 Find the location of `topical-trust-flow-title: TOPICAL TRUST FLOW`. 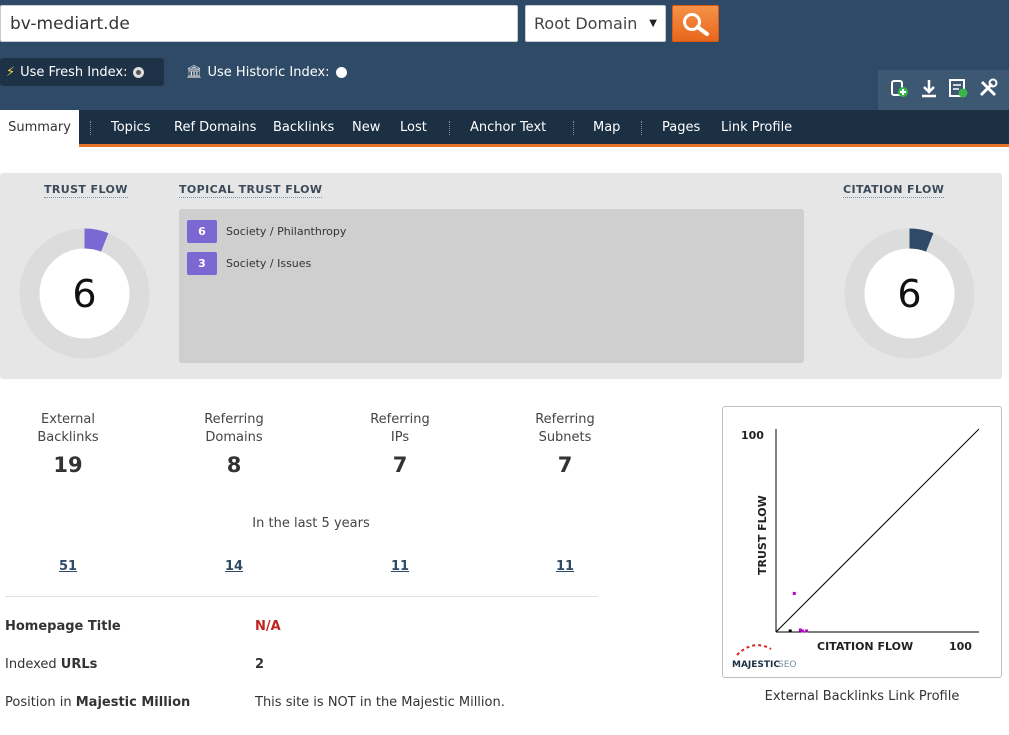

topical-trust-flow-title: TOPICAL TRUST FLOW is located at coordinates (251, 190).